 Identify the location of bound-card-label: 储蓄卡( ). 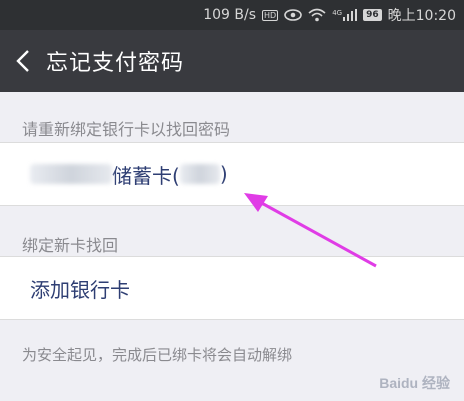
(129, 174).